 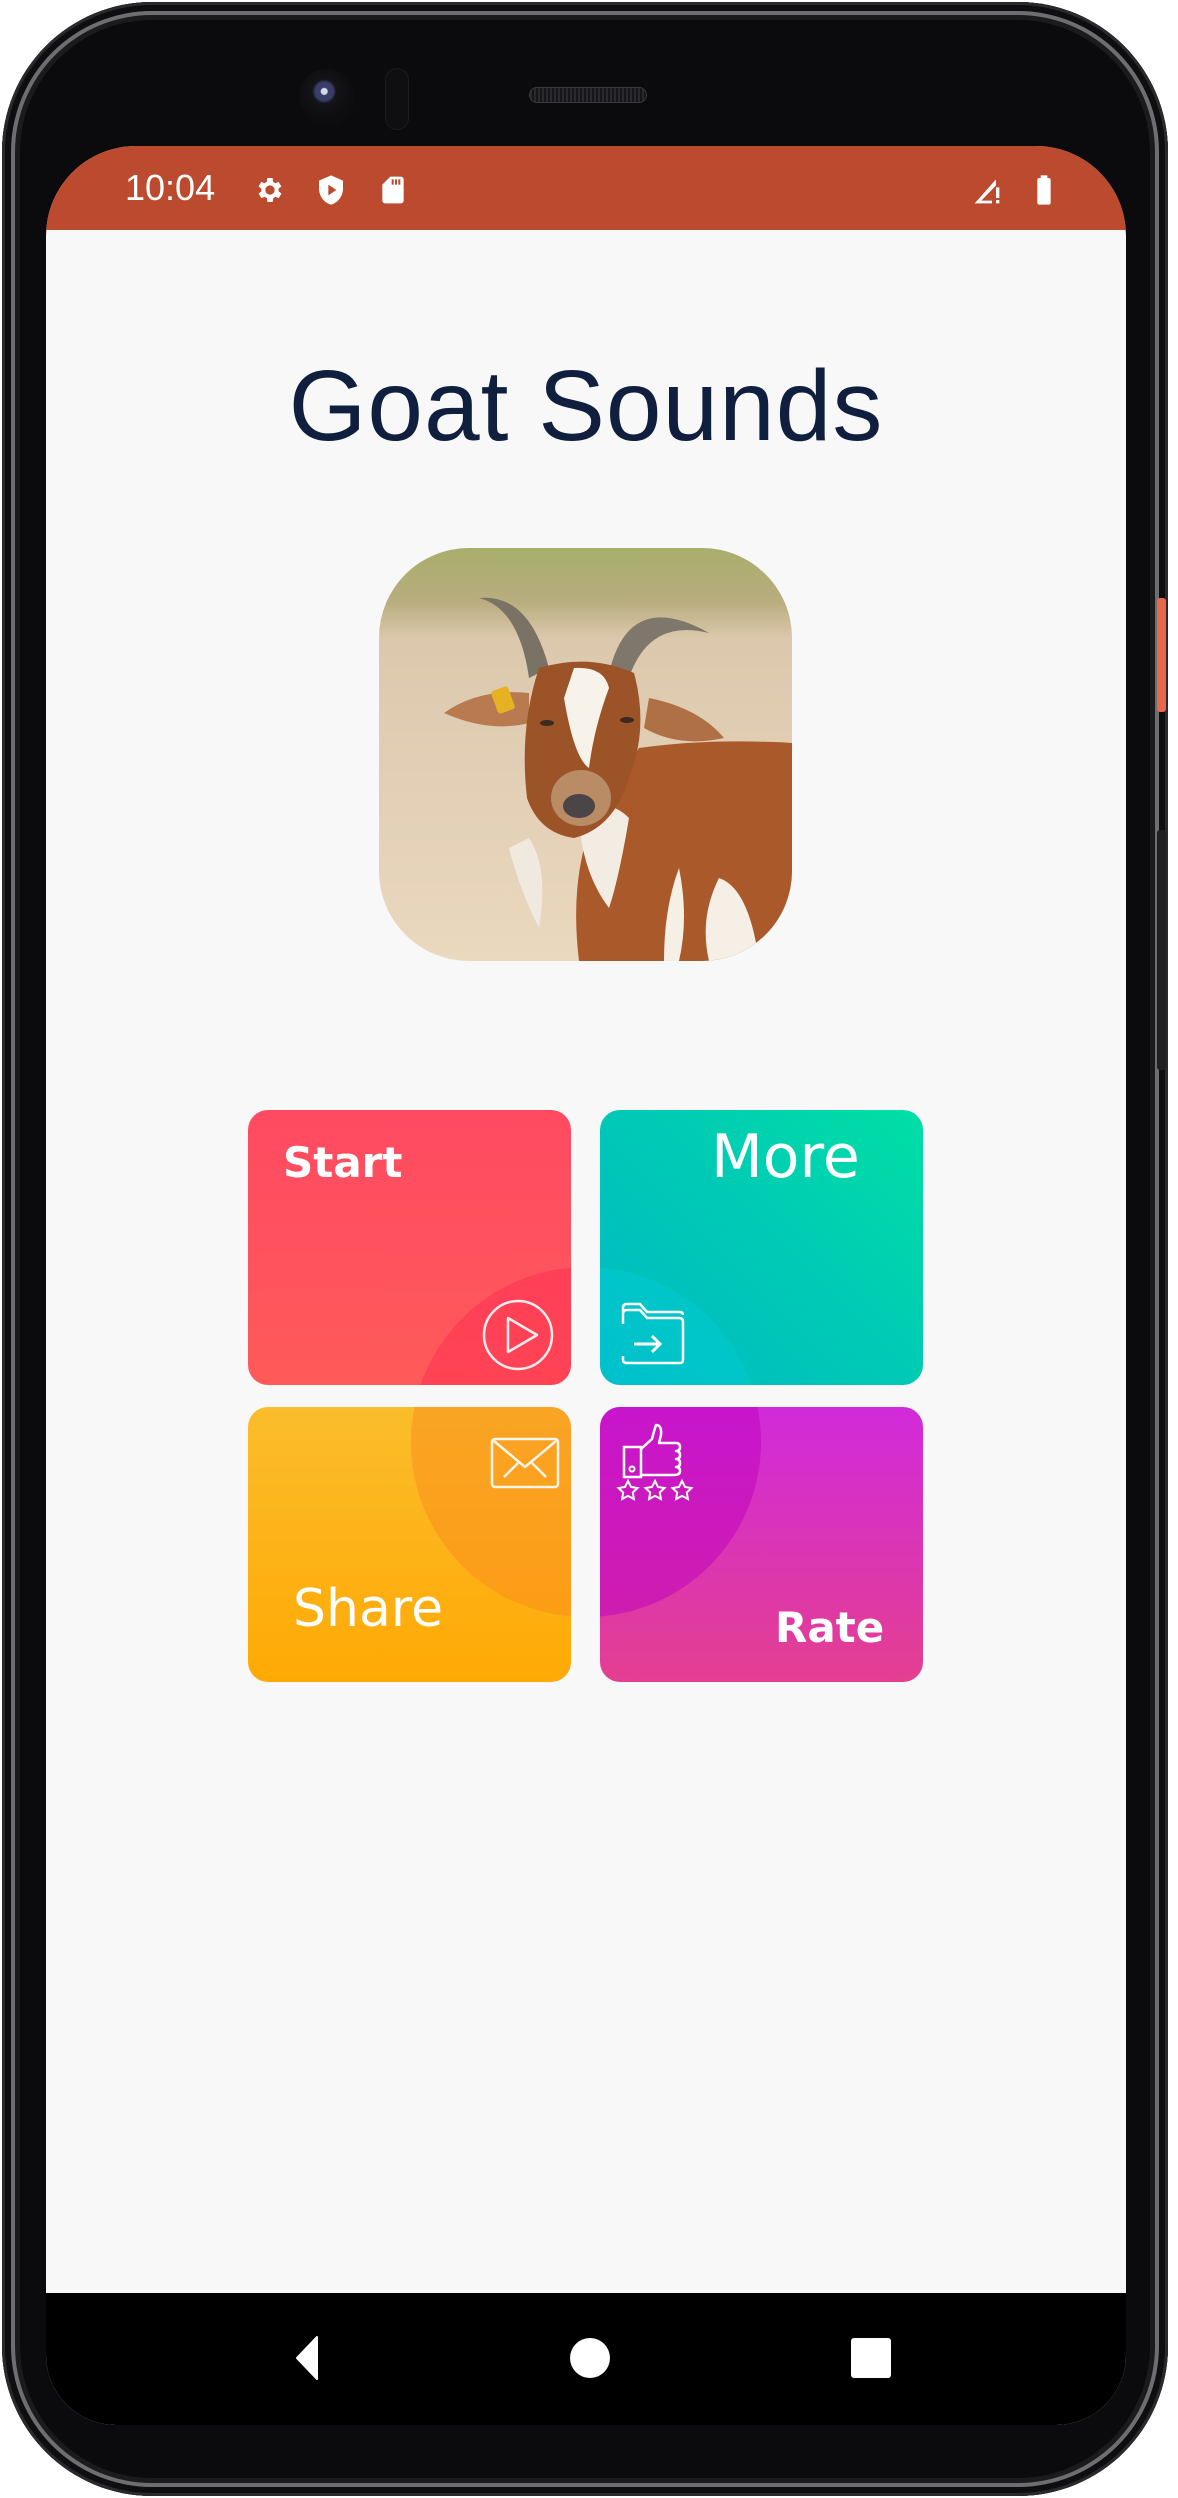 I want to click on share-label: Share, so click(x=368, y=1609).